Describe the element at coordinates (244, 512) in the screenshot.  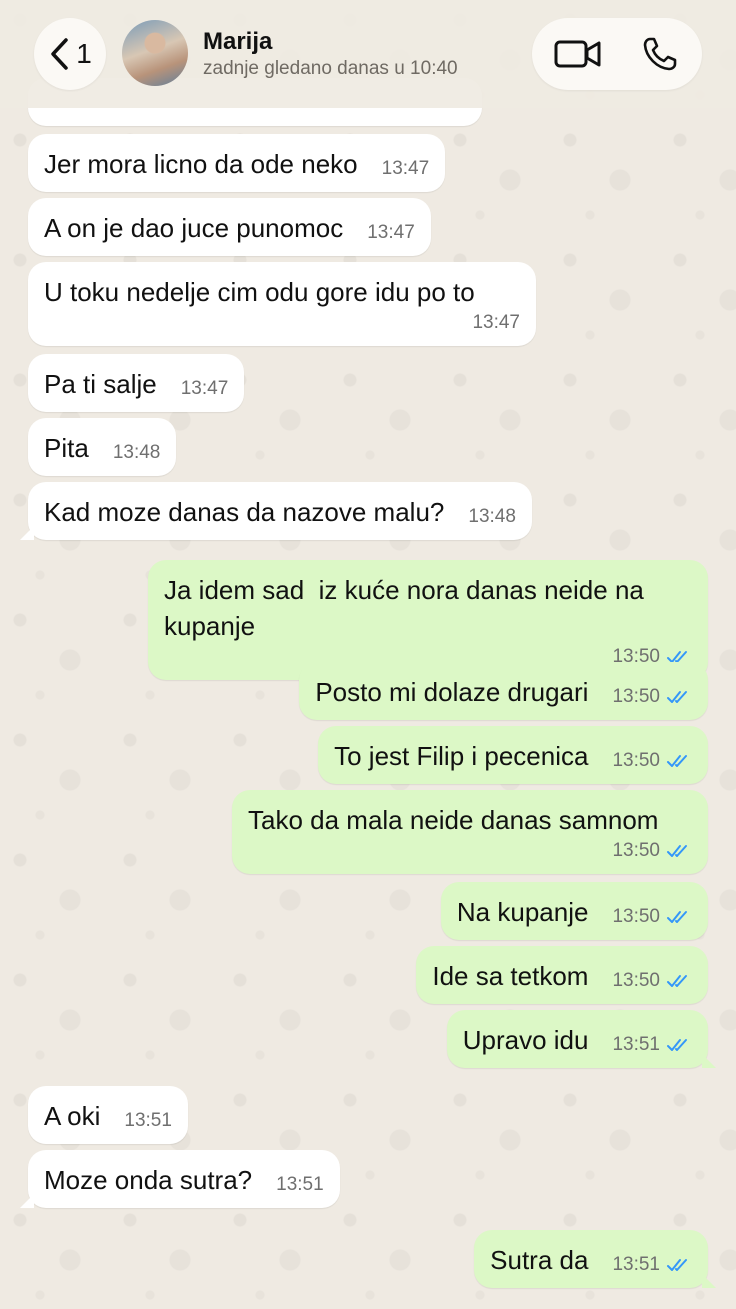
I see `message-text: Kad moze danas da nazove malu?` at that location.